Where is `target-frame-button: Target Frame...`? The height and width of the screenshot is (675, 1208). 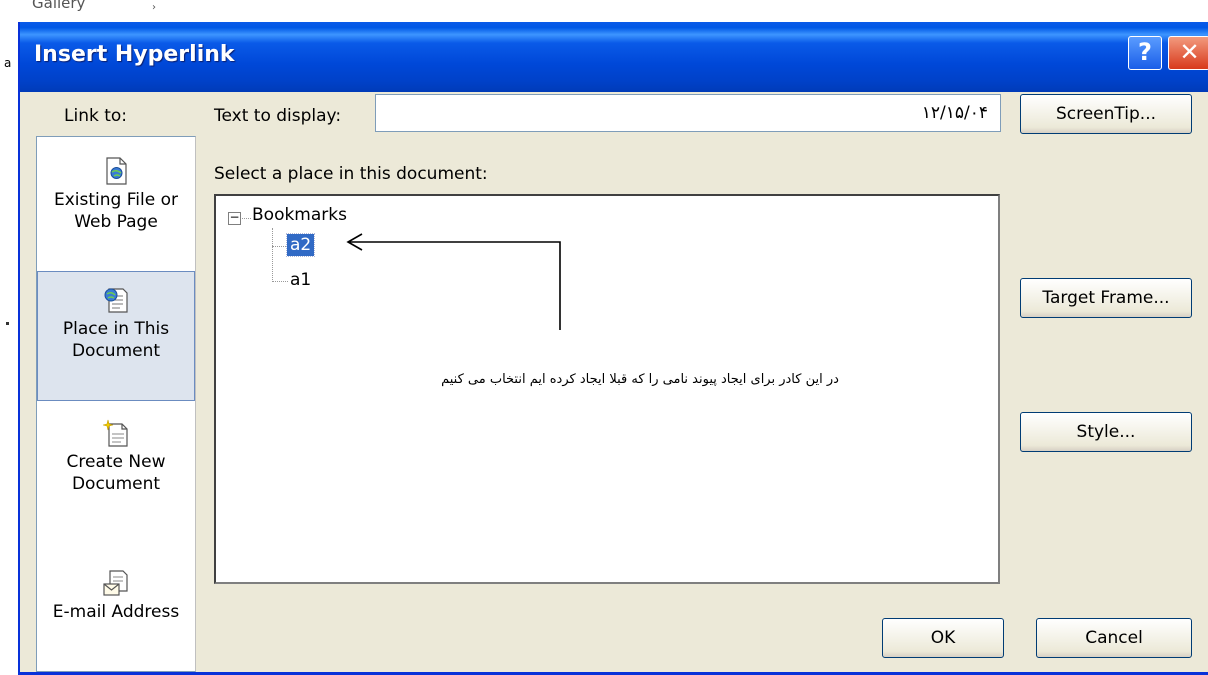 target-frame-button: Target Frame... is located at coordinates (1106, 298).